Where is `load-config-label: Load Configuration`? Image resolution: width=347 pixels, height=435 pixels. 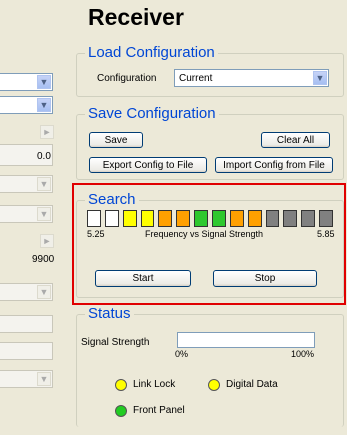
load-config-label: Load Configuration is located at coordinates (151, 52).